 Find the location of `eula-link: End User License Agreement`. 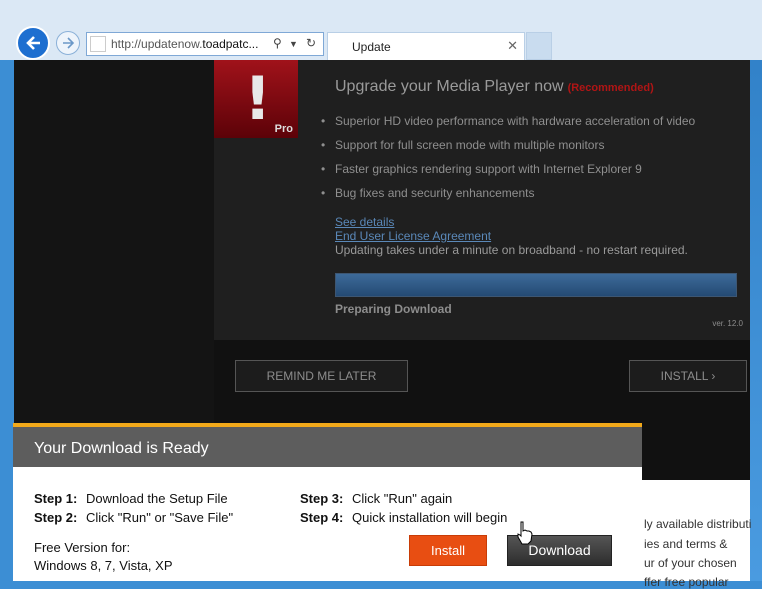

eula-link: End User License Agreement is located at coordinates (413, 236).